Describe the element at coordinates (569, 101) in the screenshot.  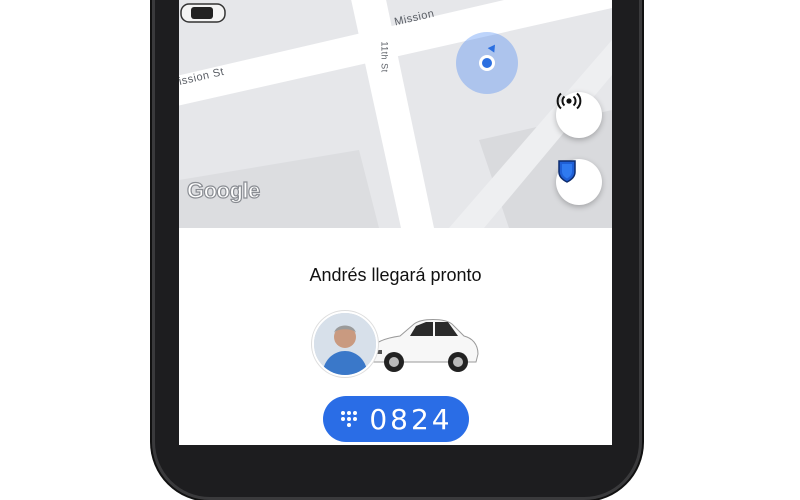
I see `broadcast-icon` at that location.